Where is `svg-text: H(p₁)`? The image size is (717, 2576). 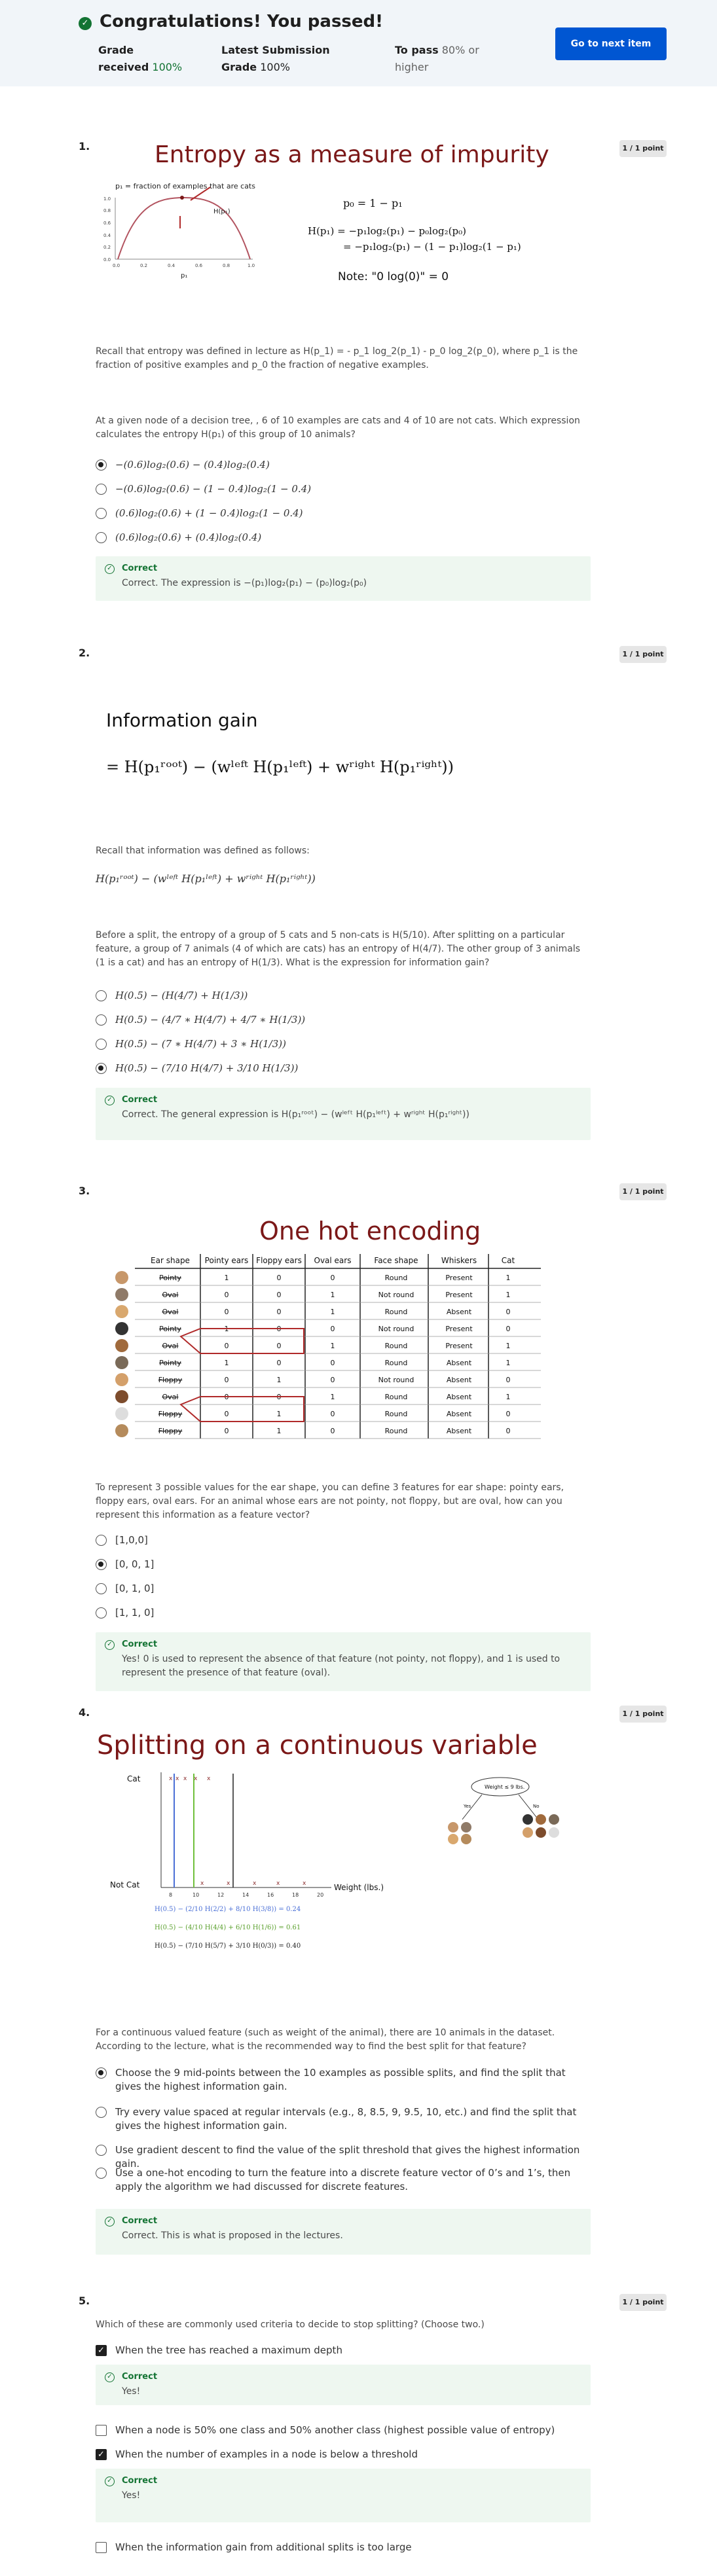
svg-text: H(p₁) is located at coordinates (221, 211).